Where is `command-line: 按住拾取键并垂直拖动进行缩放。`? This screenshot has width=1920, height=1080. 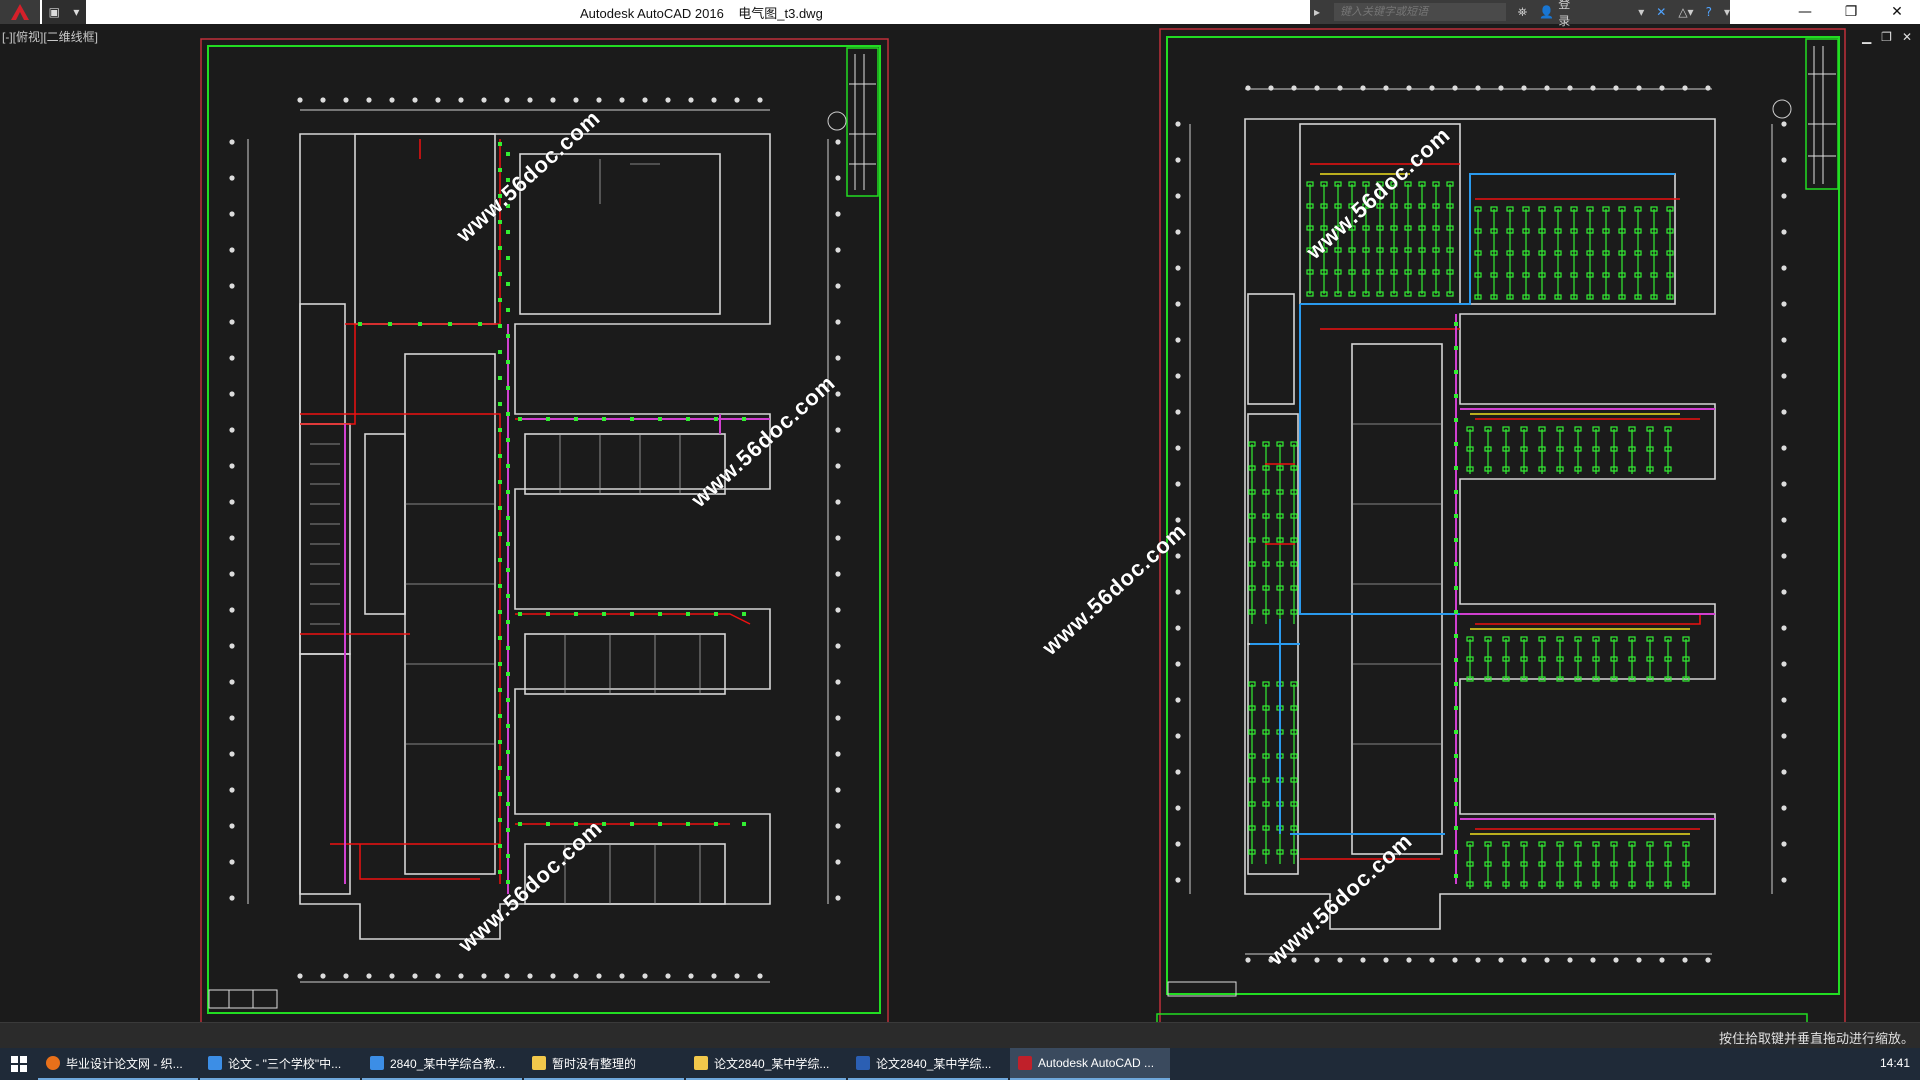
command-line: 按住拾取键并垂直拖动进行缩放。 is located at coordinates (960, 1035).